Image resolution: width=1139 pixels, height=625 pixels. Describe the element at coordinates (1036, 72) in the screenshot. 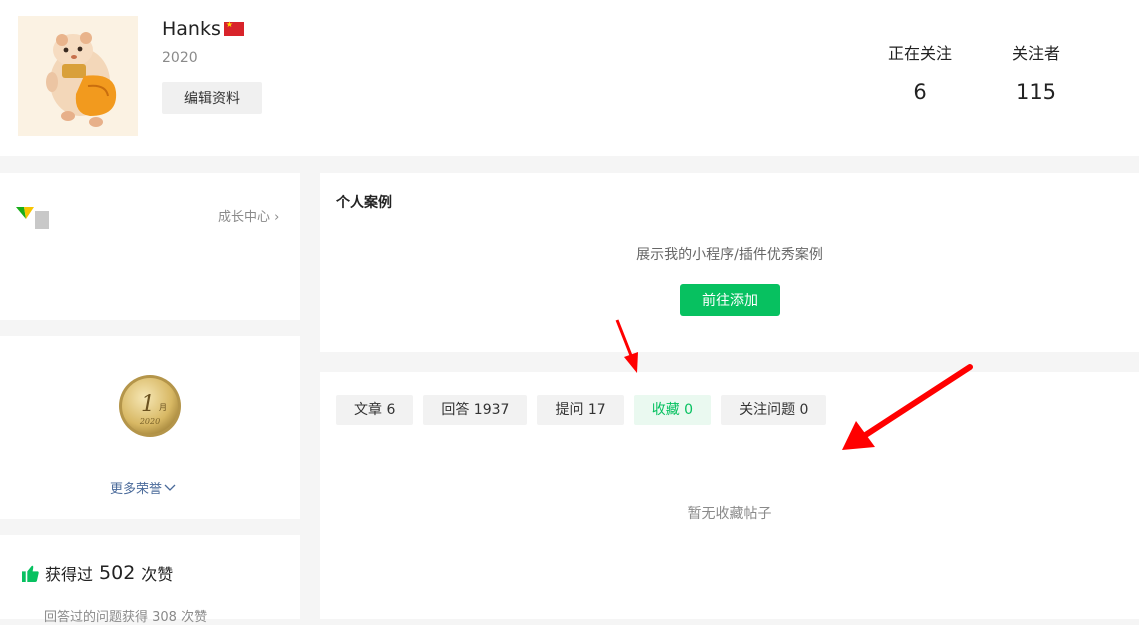

I see `stat-followers: 关注者 115` at that location.